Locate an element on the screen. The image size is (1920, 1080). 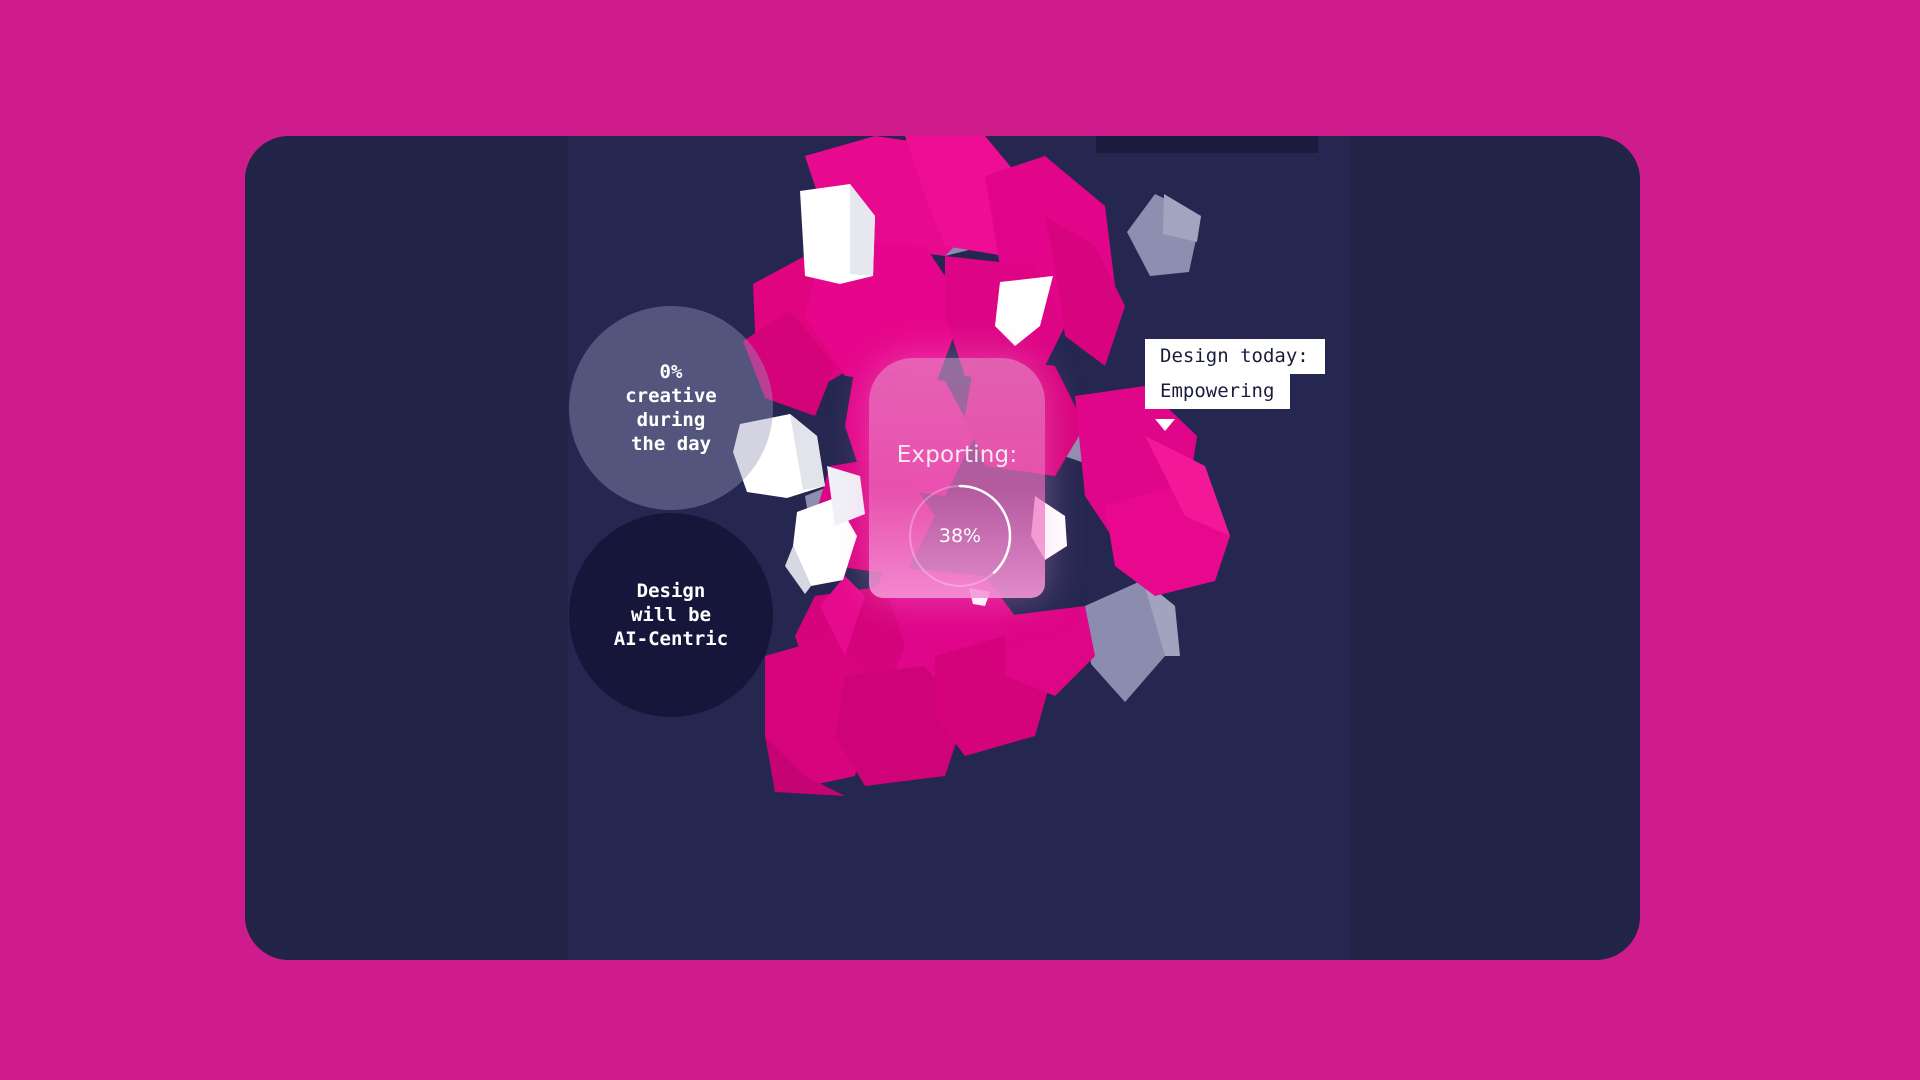
tooltip-line-1: Design today: is located at coordinates (1235, 356).